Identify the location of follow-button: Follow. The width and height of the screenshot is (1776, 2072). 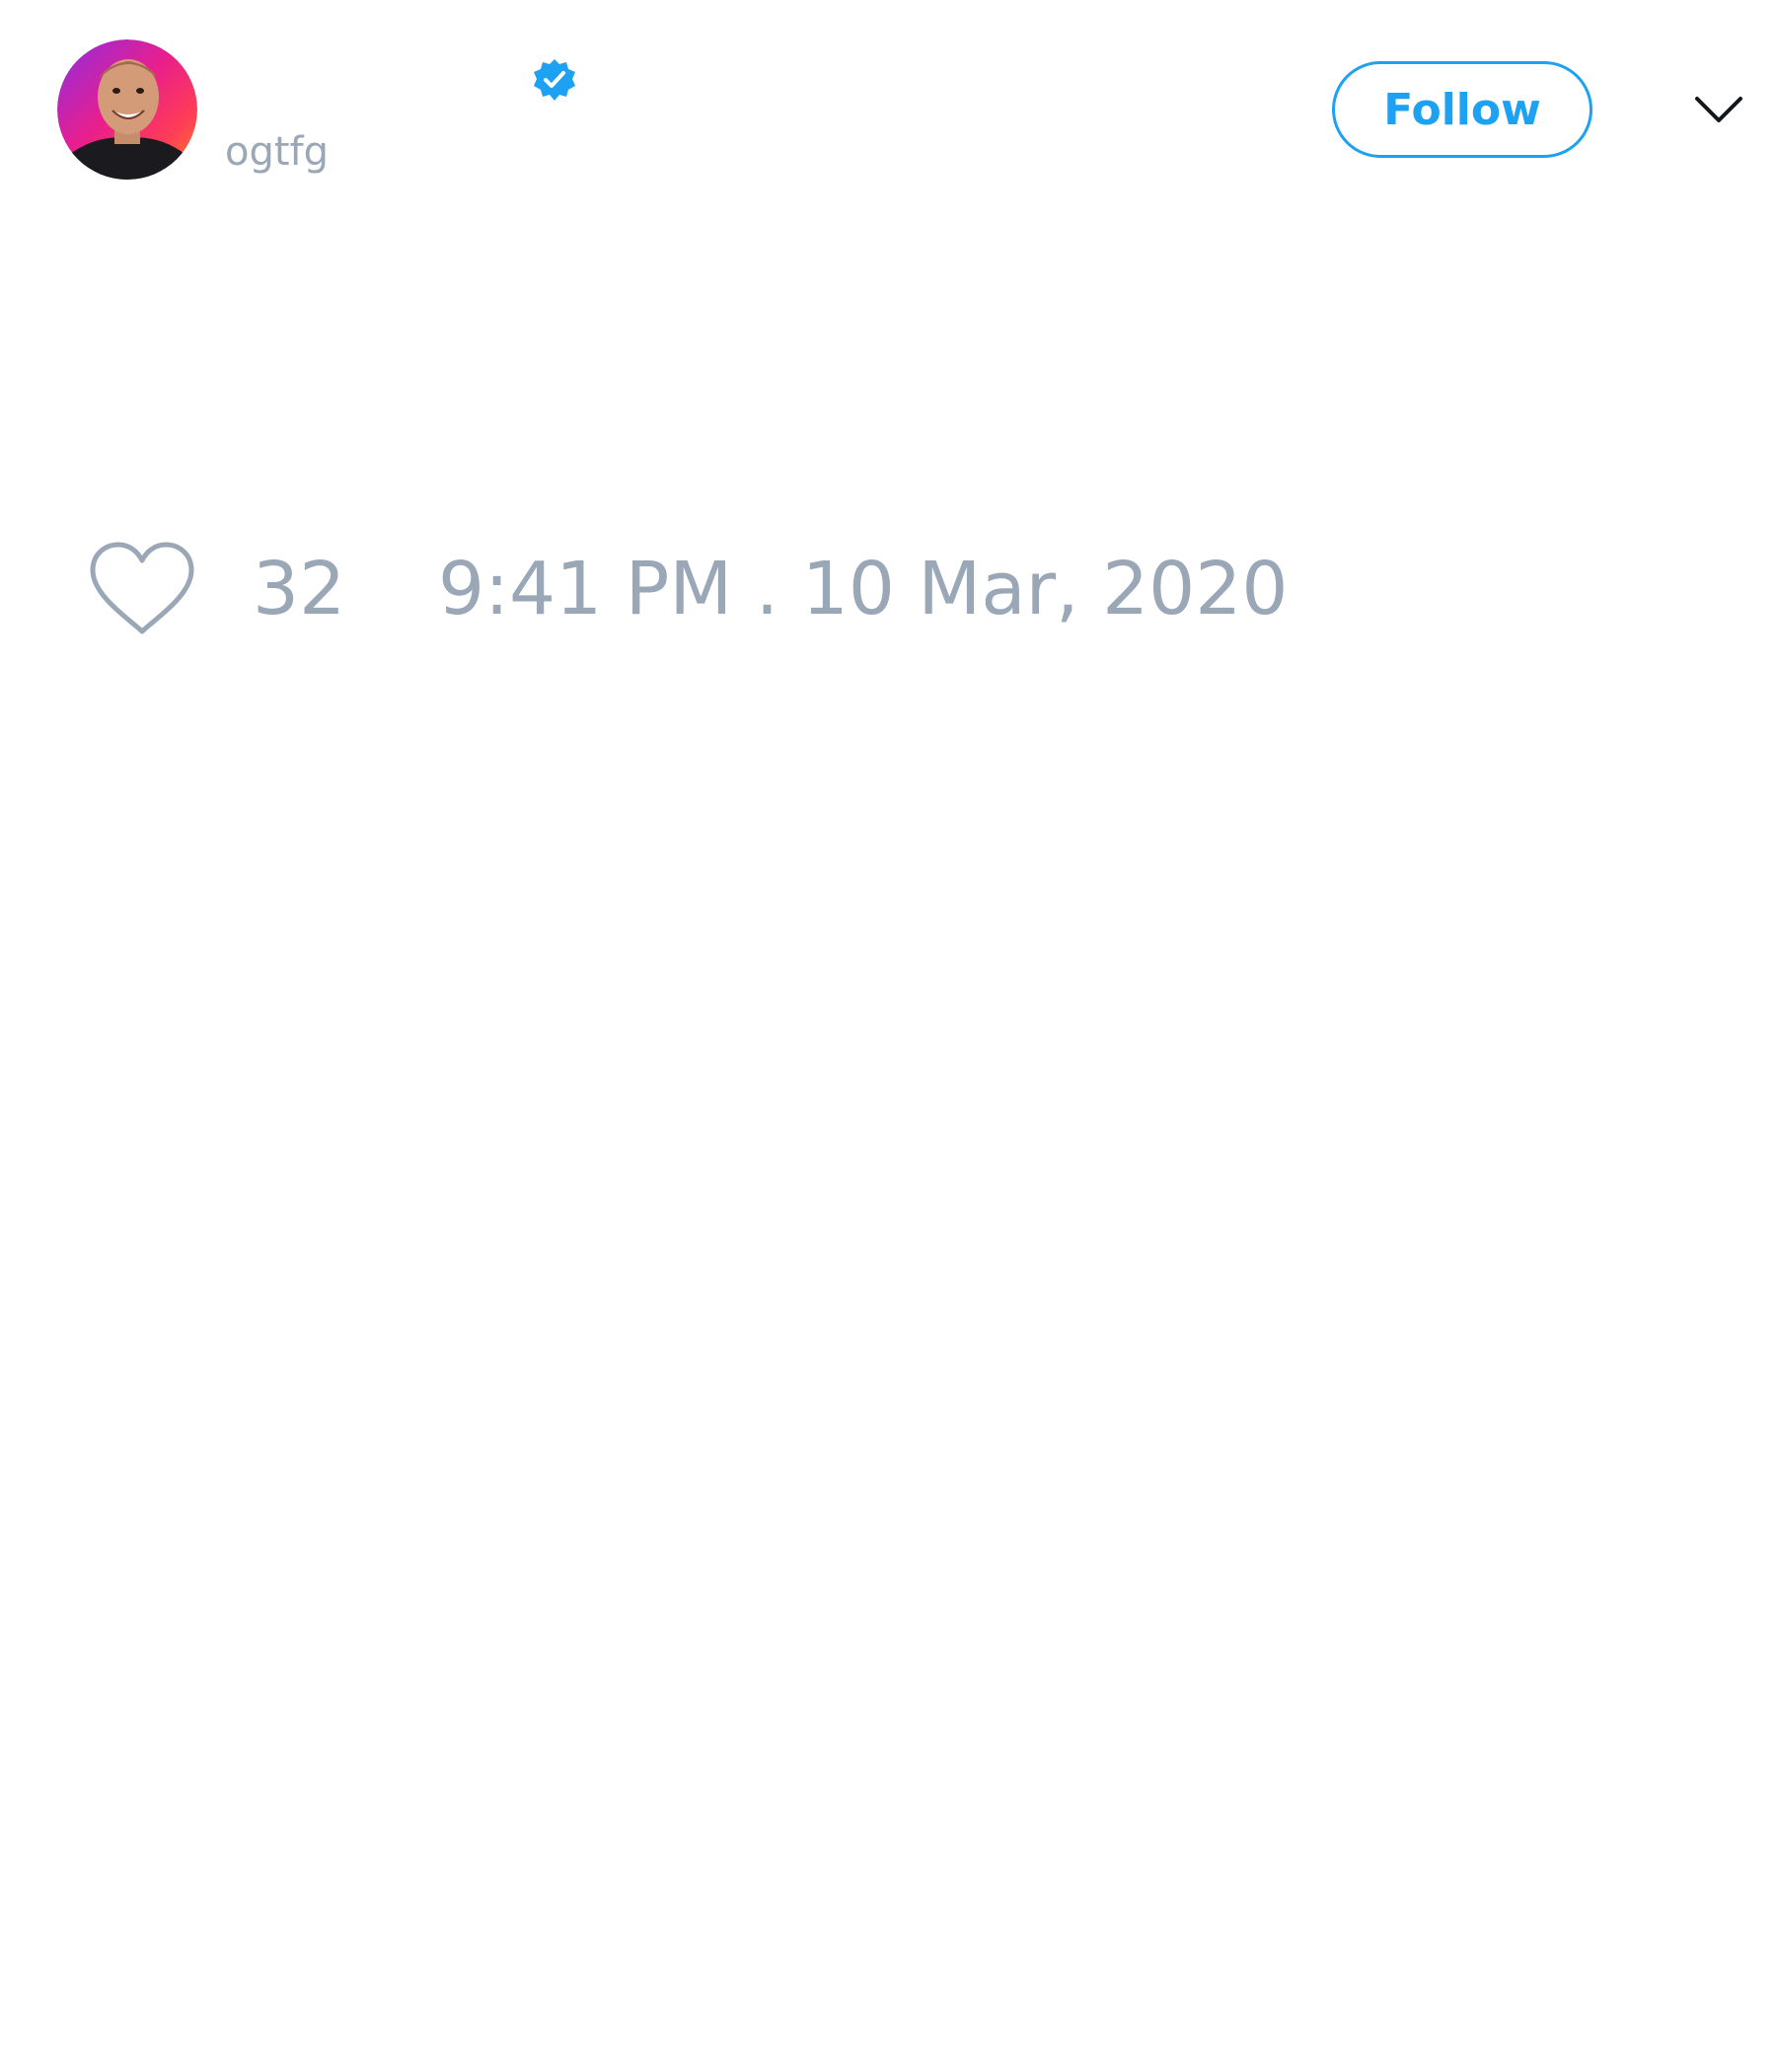
(1462, 110).